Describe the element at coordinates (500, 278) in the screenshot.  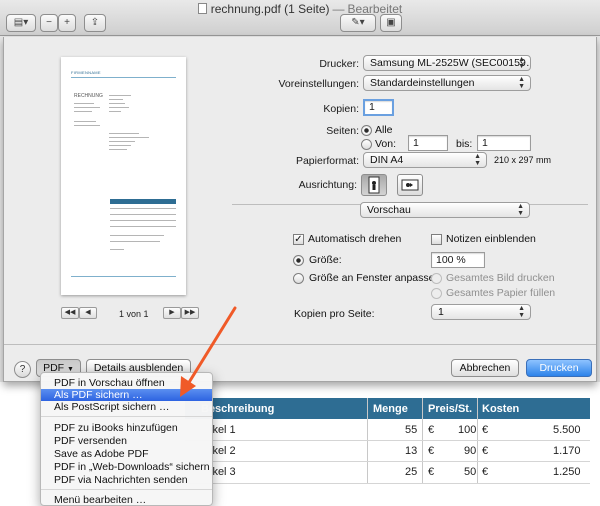
I see `print-entire-image-label: Gesamtes Bild drucken` at that location.